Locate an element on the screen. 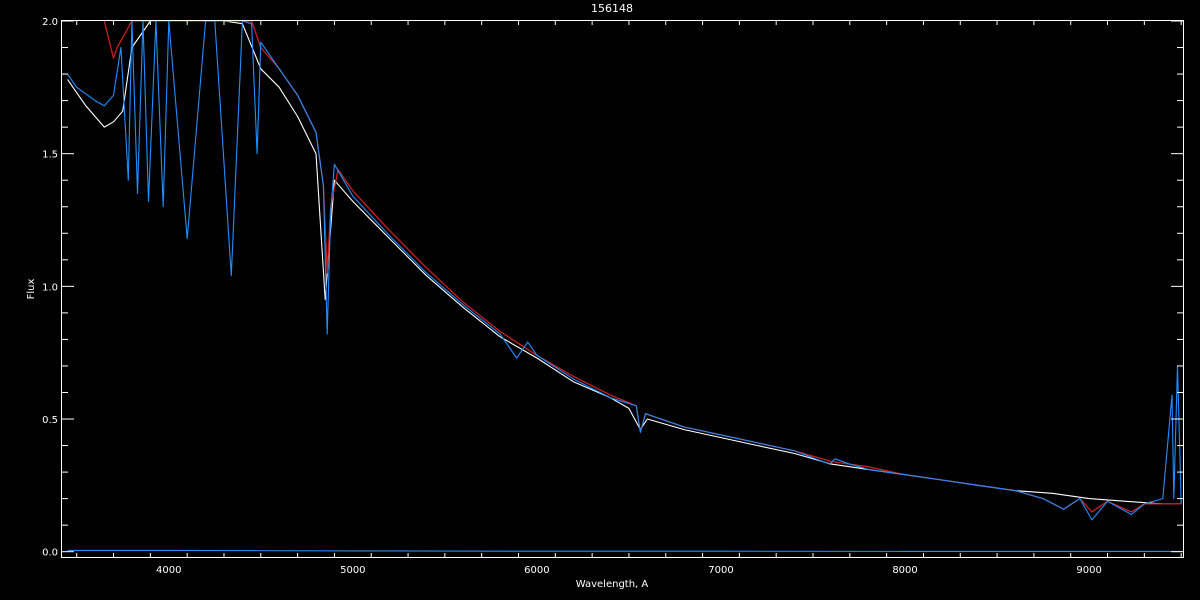 The height and width of the screenshot is (600, 1200). y-tick-label: 0.0 is located at coordinates (50, 553).